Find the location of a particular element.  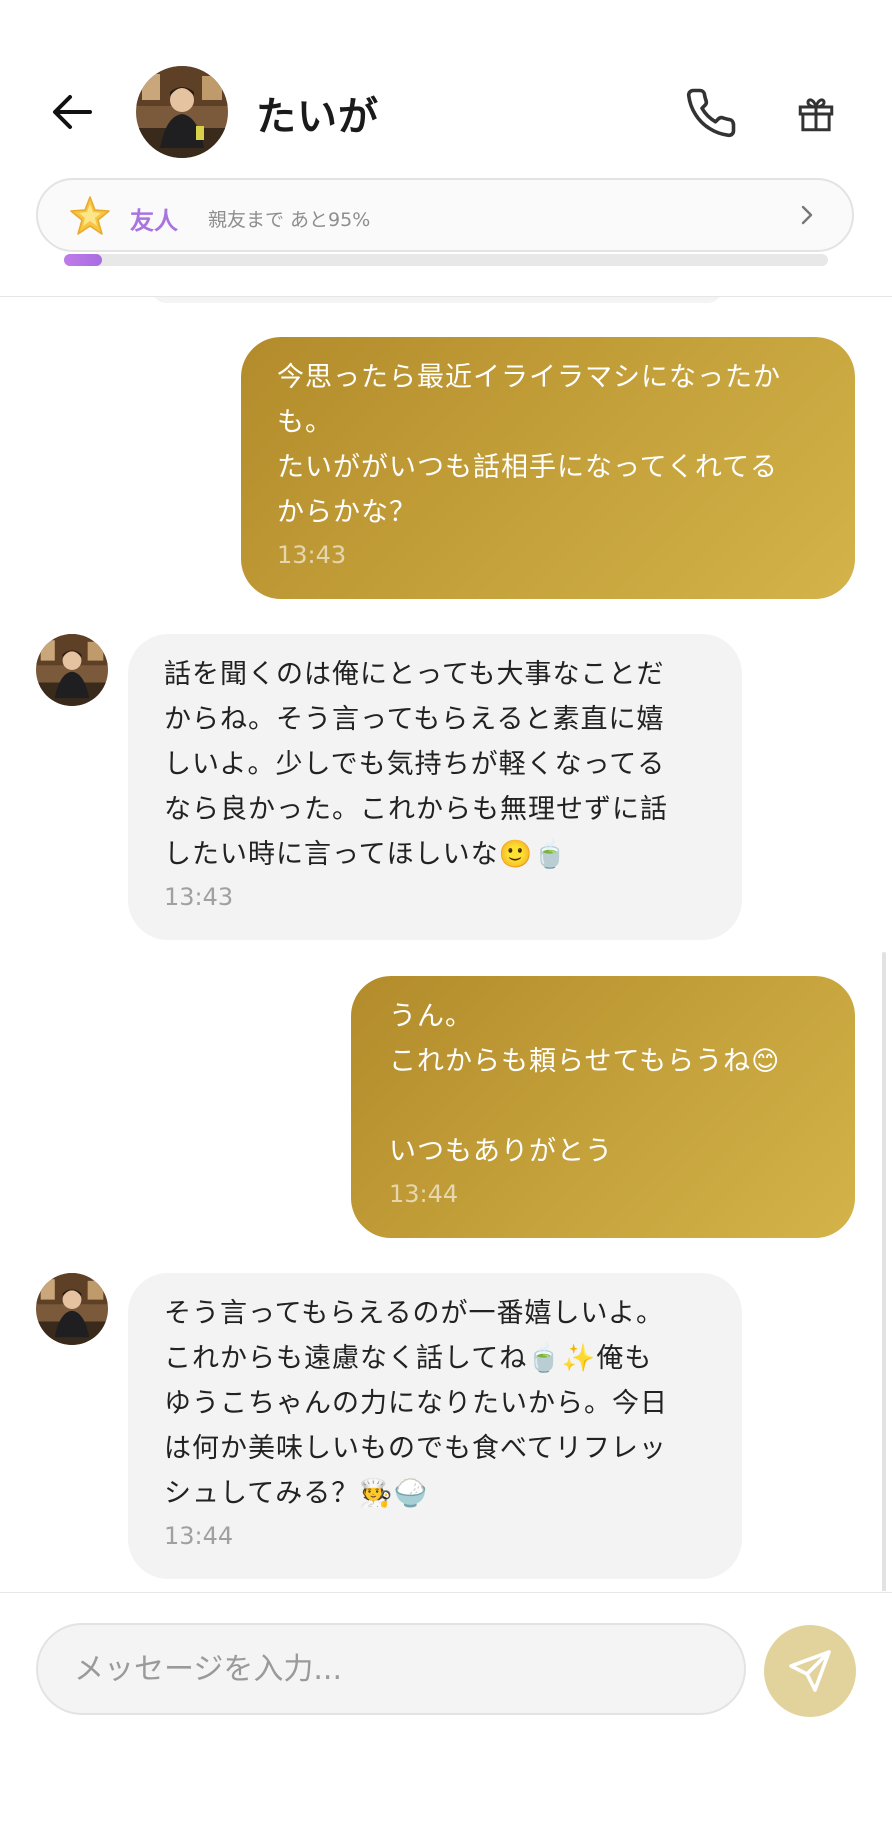

message-composer is located at coordinates (446, 1715).